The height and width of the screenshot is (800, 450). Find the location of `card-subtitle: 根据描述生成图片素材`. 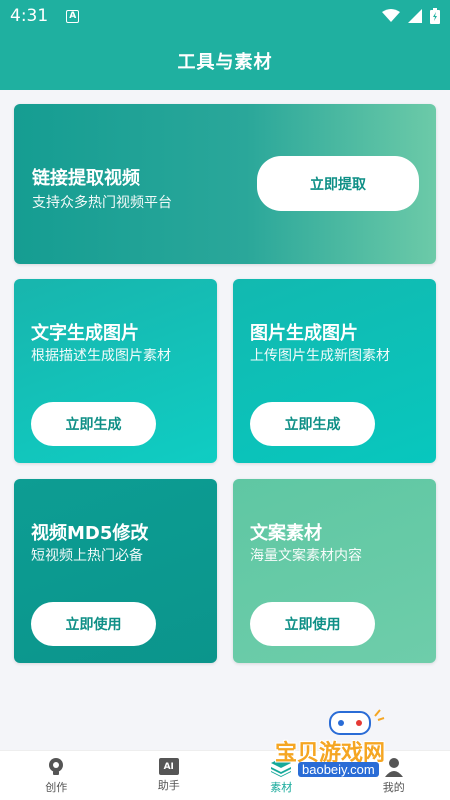

card-subtitle: 根据描述生成图片素材 is located at coordinates (101, 356).